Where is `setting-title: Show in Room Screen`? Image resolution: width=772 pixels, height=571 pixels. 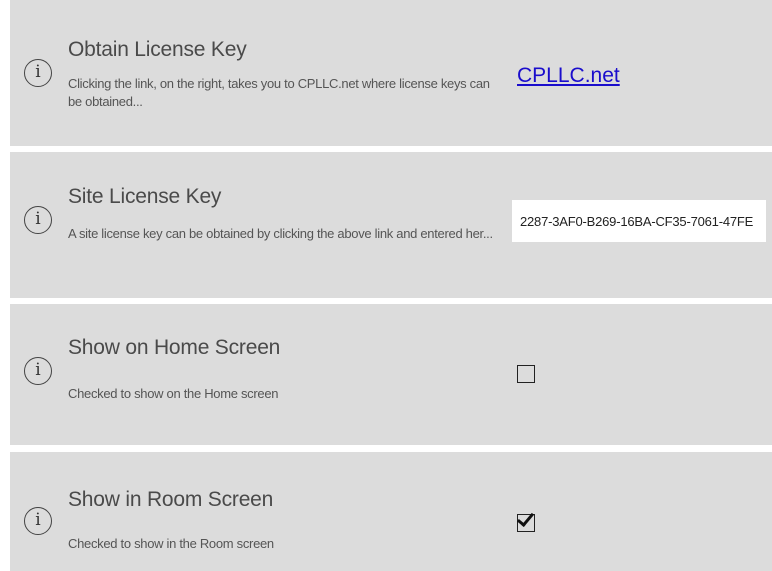
setting-title: Show in Room Screen is located at coordinates (171, 499).